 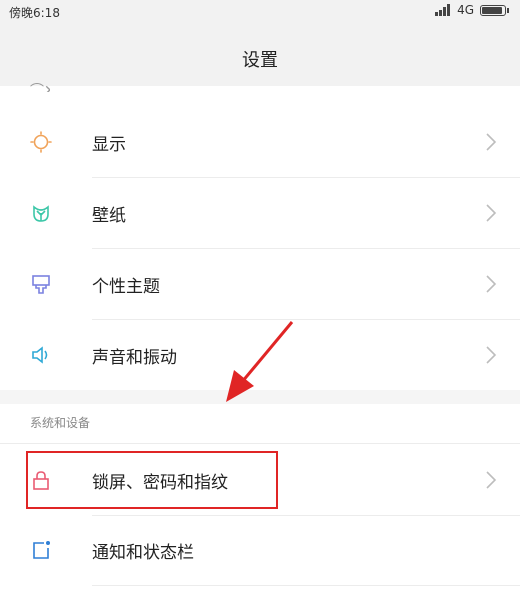 I want to click on settings-item-label: 声音和振动, so click(x=134, y=358).